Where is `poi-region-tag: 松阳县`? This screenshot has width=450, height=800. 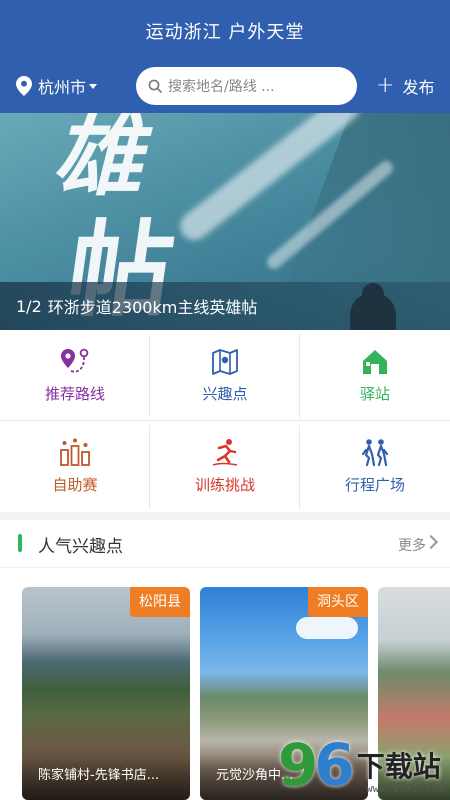
poi-region-tag: 松阳县 is located at coordinates (160, 602).